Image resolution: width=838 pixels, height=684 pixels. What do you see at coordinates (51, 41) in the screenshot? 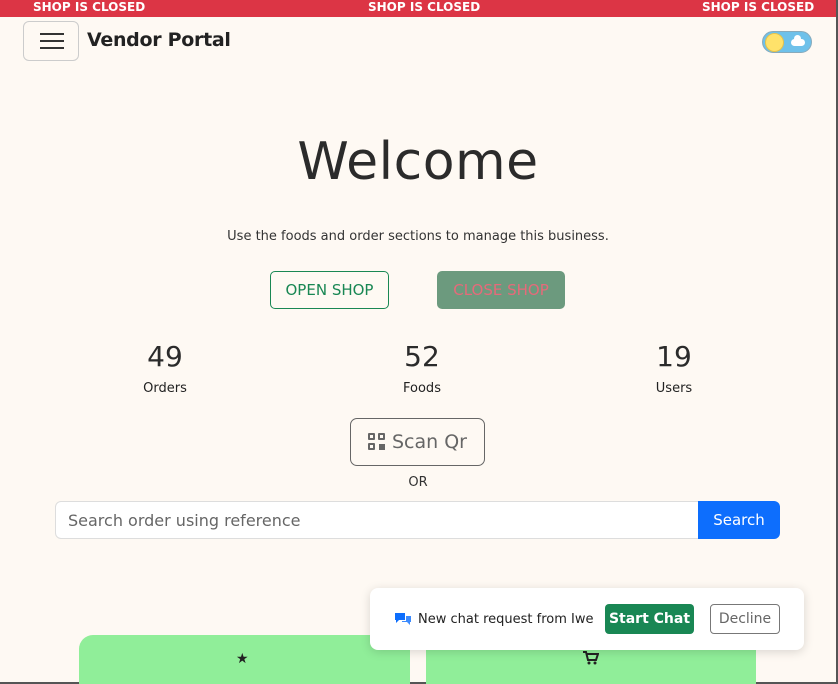
I see `menu-toggle-button` at bounding box center [51, 41].